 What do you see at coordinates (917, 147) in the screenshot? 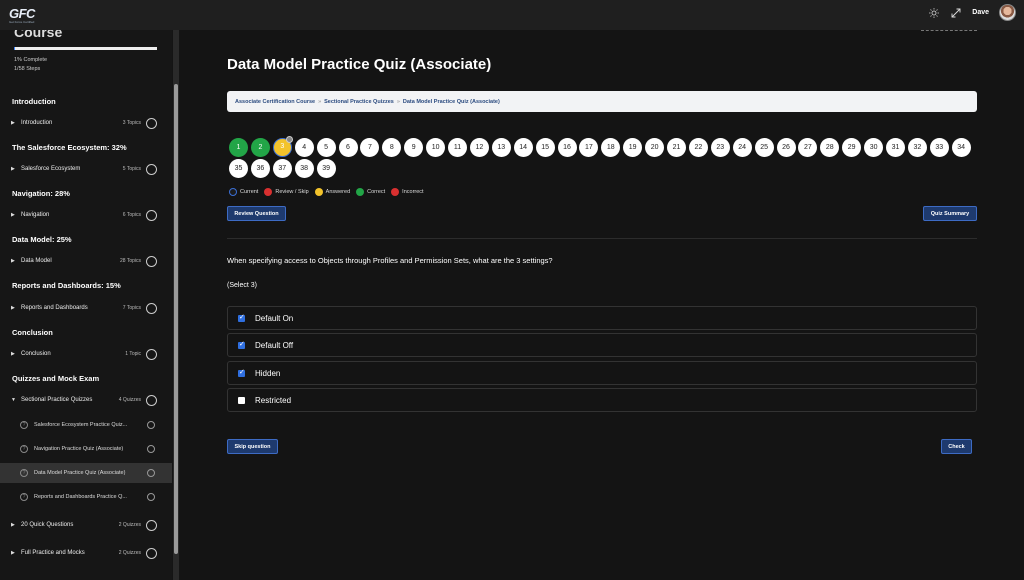
I see `question-number-button: 32` at bounding box center [917, 147].